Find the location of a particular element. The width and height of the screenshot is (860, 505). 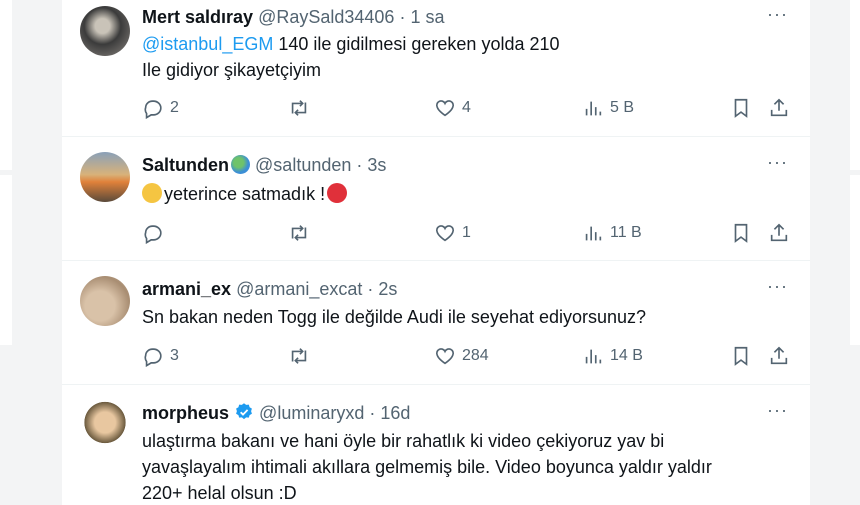

tweet-actions: 1 11 B is located at coordinates (467, 234).